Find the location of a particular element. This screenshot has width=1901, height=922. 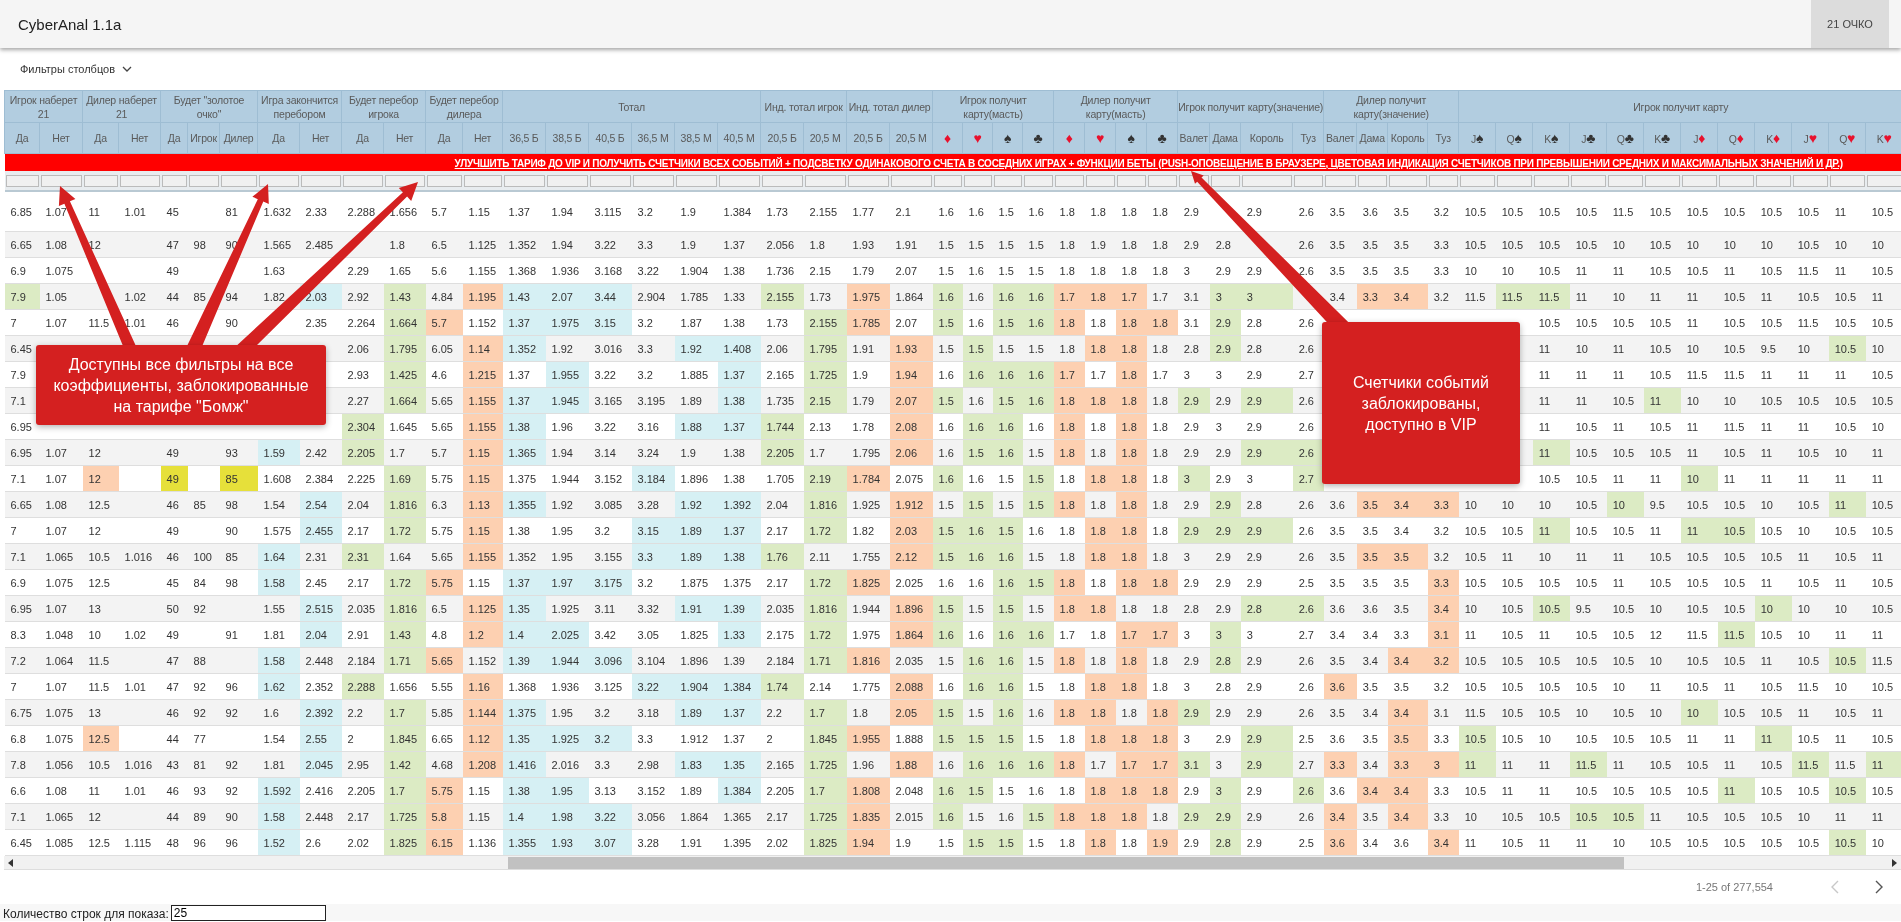

table-cell: 3.5 is located at coordinates (1407, 211).